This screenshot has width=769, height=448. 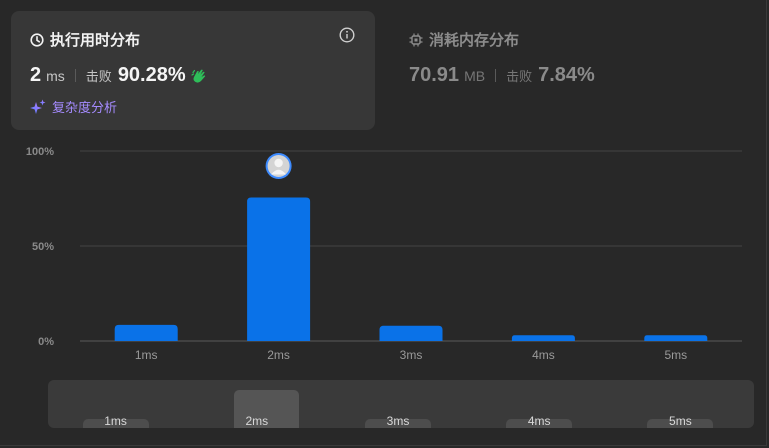 What do you see at coordinates (398, 421) in the screenshot?
I see `scrubber-label: 3ms` at bounding box center [398, 421].